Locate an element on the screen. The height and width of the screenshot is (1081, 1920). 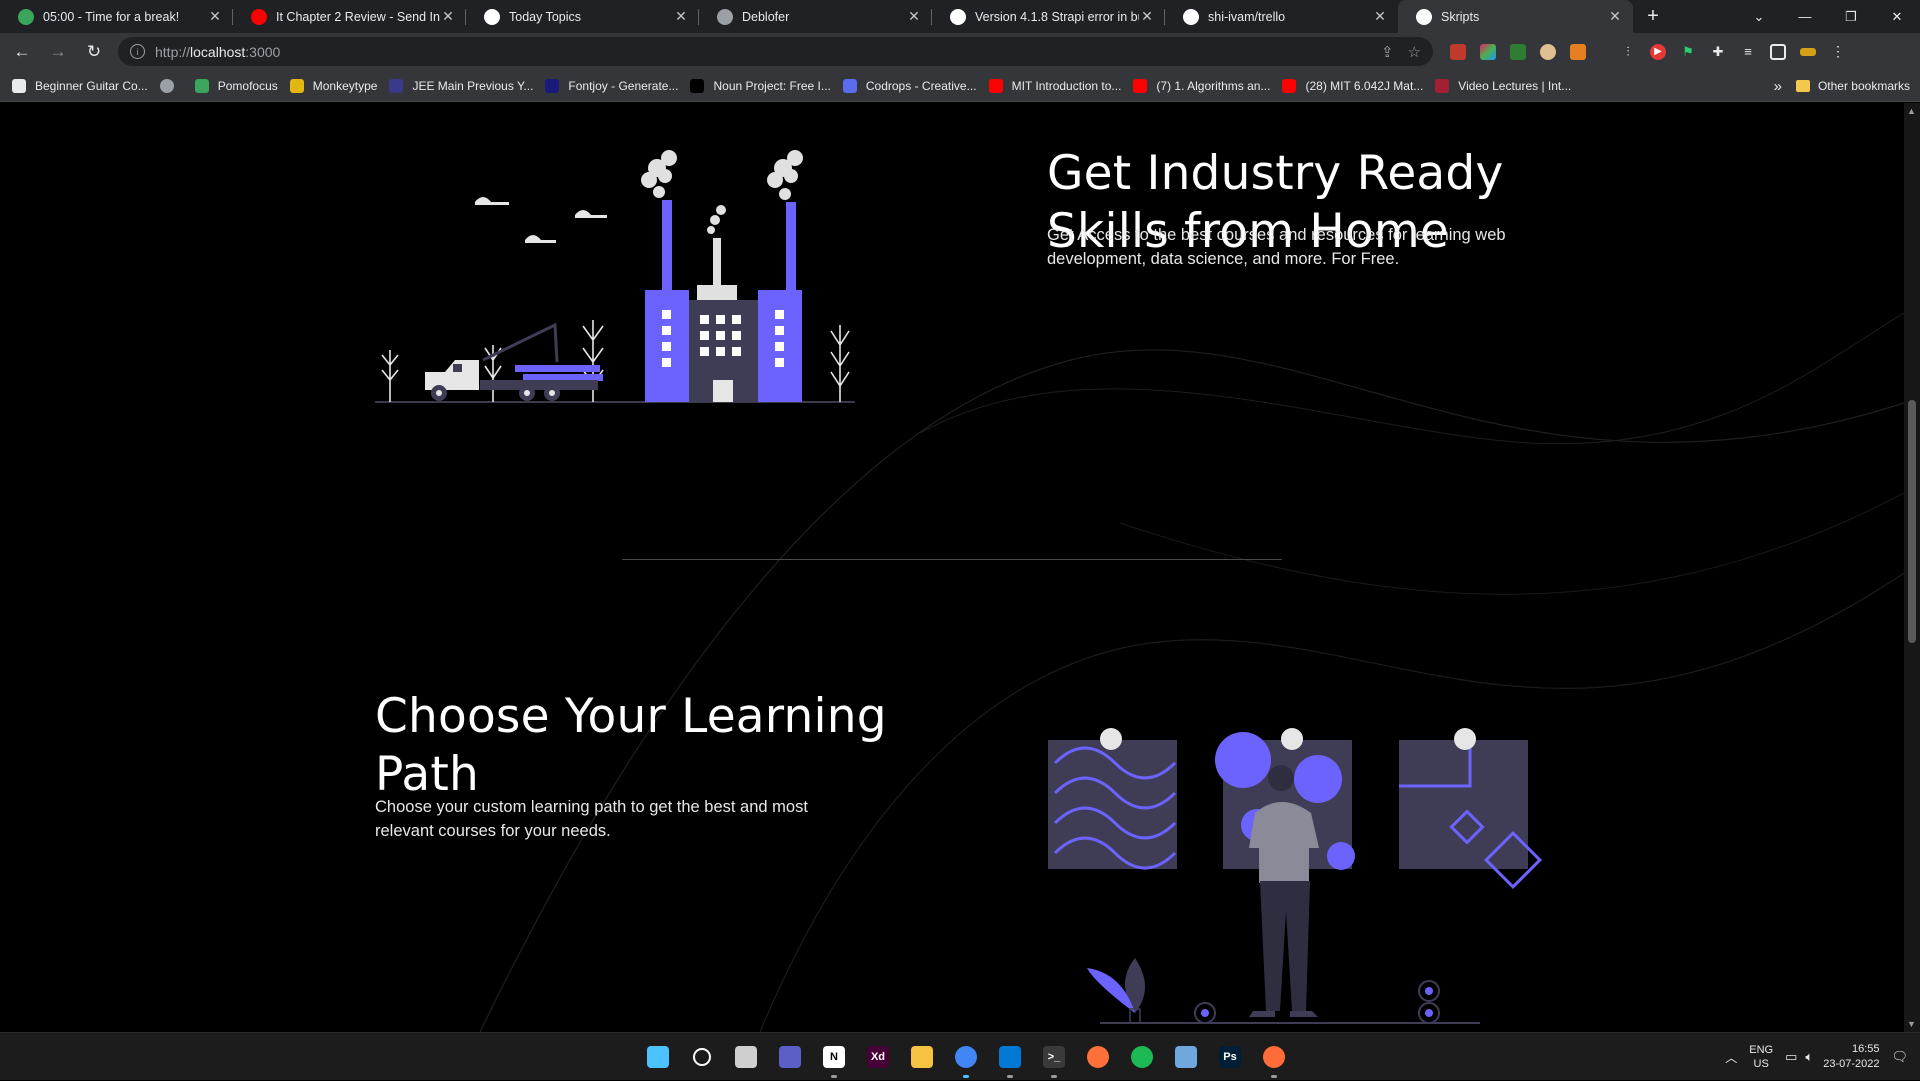
metamask-icon is located at coordinates (1578, 51).